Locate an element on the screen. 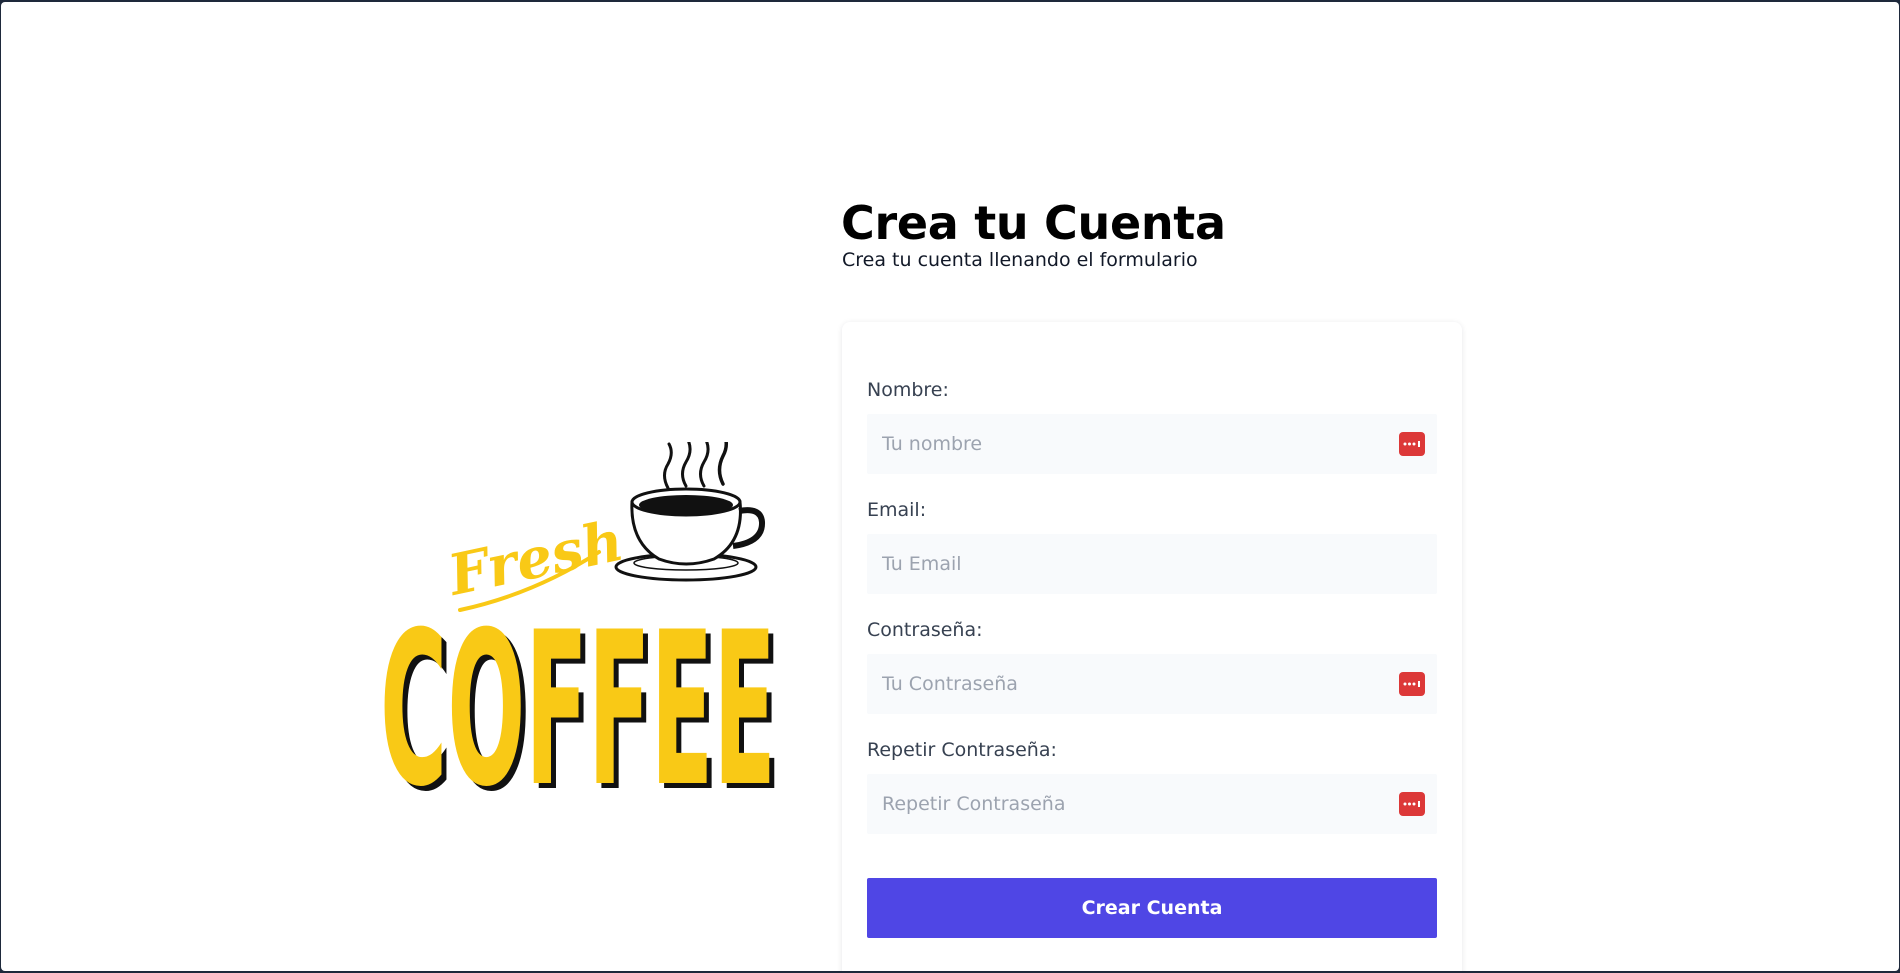 The width and height of the screenshot is (1900, 973). repeat-password-input is located at coordinates (1152, 804).